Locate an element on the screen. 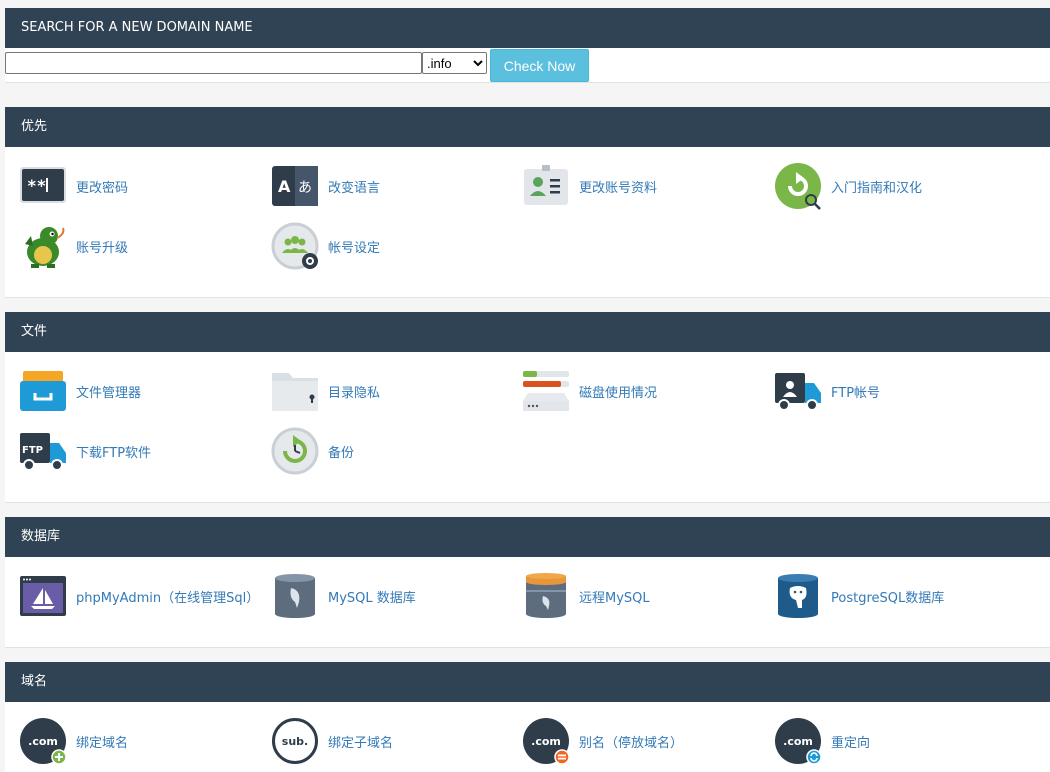  domain-search-title: SEARCH FOR A NEW DOMAIN NAME is located at coordinates (137, 27).